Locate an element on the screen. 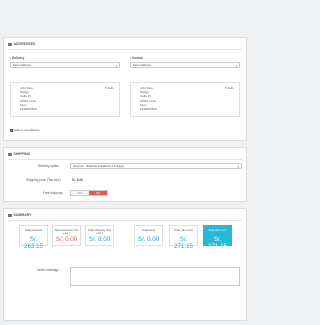 This screenshot has height=325, width=320. addresses-title: ADDRESSES is located at coordinates (24, 44).